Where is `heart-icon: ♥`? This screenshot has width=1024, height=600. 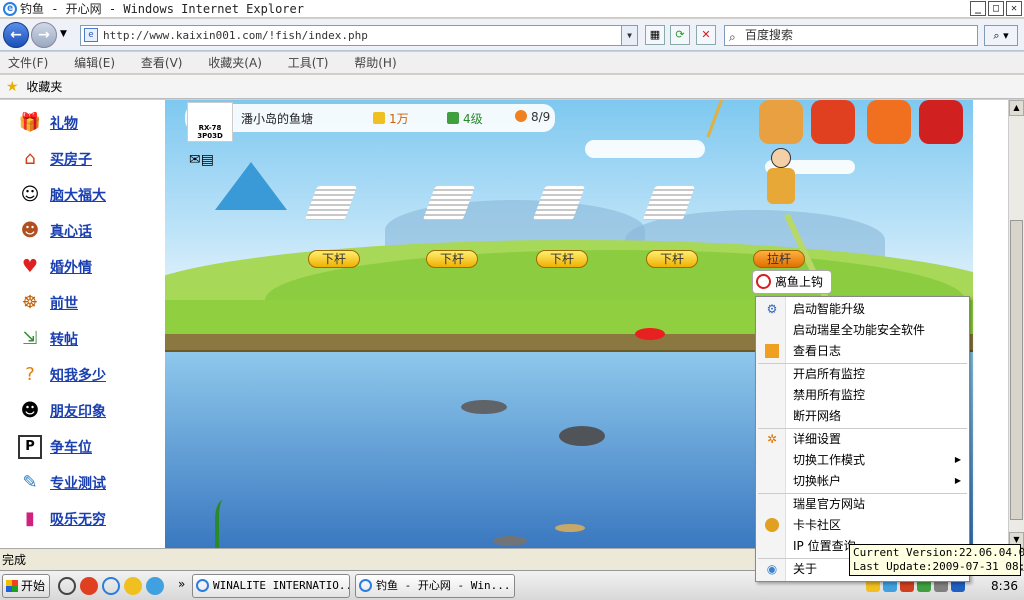 heart-icon: ♥ is located at coordinates (30, 266).